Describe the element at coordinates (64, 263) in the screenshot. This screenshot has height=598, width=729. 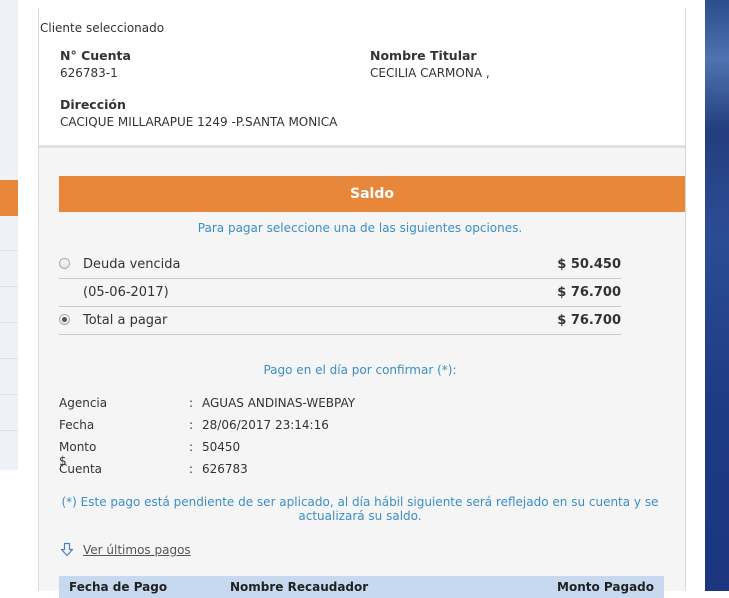
I see `radio-deuda-vencida` at that location.